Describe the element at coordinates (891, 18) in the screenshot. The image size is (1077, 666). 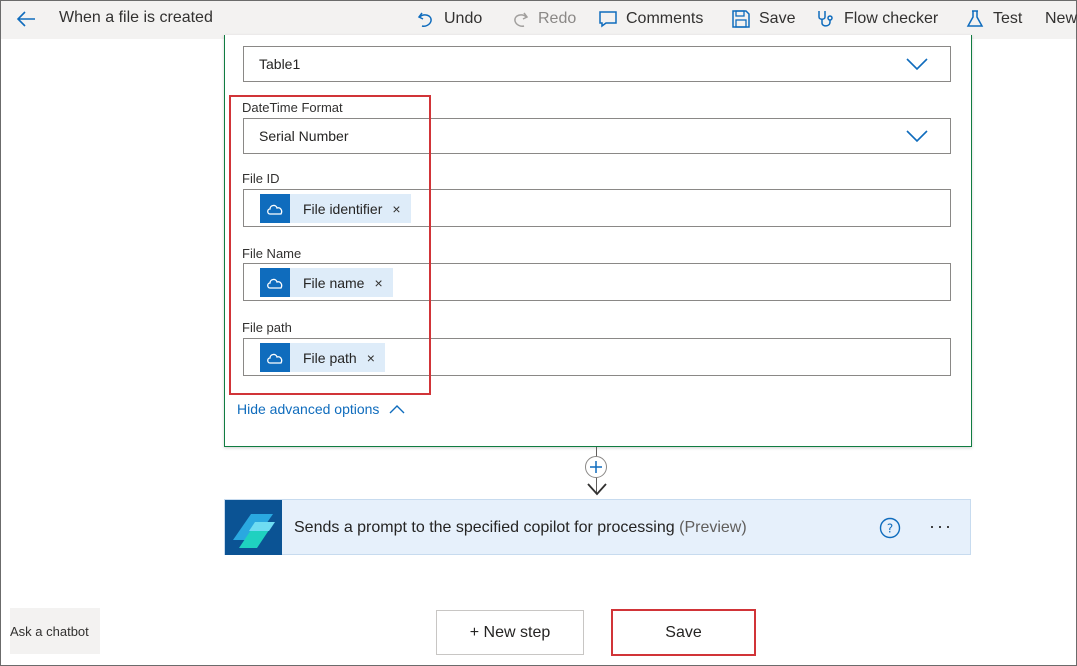
I see `flow-checker-label: Flow checker` at that location.